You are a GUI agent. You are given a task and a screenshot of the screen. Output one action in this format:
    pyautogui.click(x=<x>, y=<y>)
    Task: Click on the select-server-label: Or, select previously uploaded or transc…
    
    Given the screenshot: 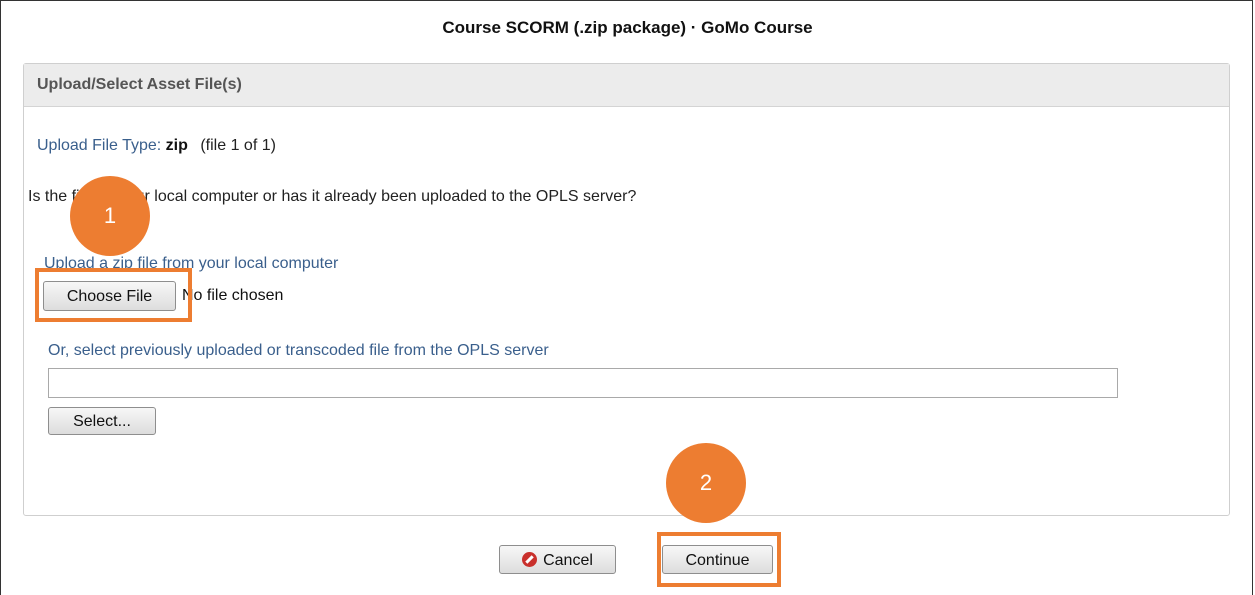 What is the action you would take?
    pyautogui.click(x=298, y=350)
    